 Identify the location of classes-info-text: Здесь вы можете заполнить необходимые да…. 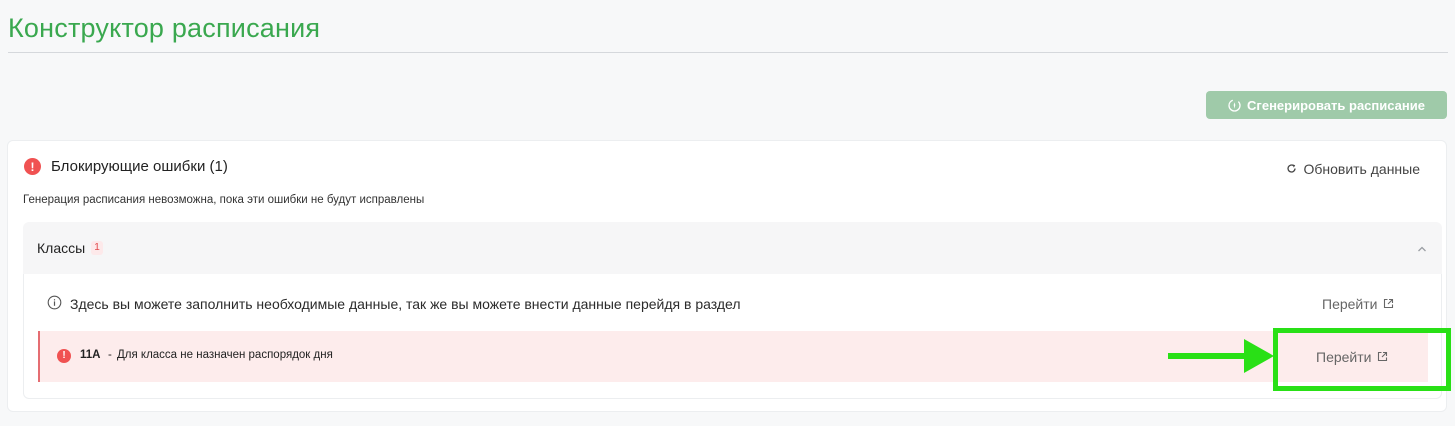
(405, 304).